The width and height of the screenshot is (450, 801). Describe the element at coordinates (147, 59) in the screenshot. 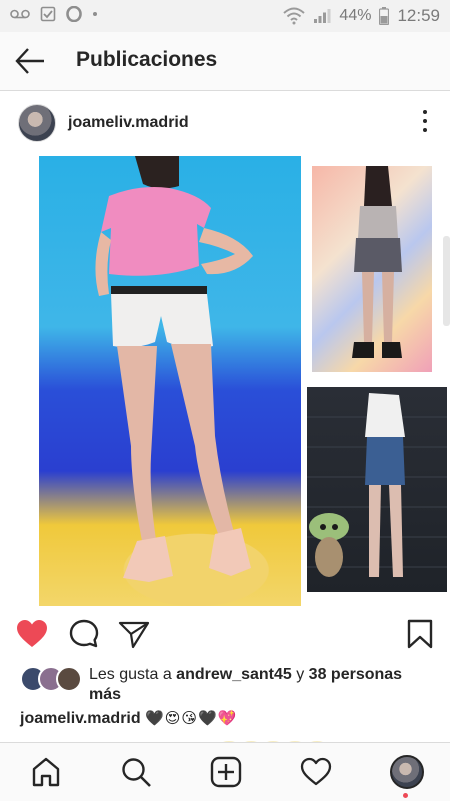

I see `page-title: Publicaciones` at that location.